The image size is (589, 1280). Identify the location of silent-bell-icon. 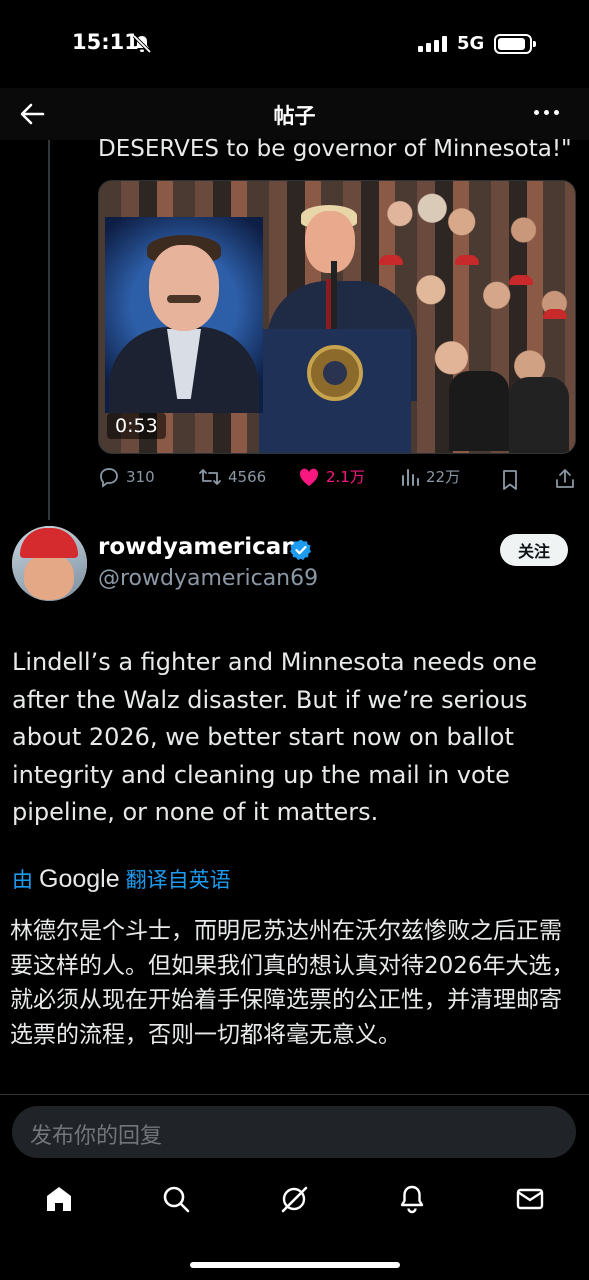
(142, 44).